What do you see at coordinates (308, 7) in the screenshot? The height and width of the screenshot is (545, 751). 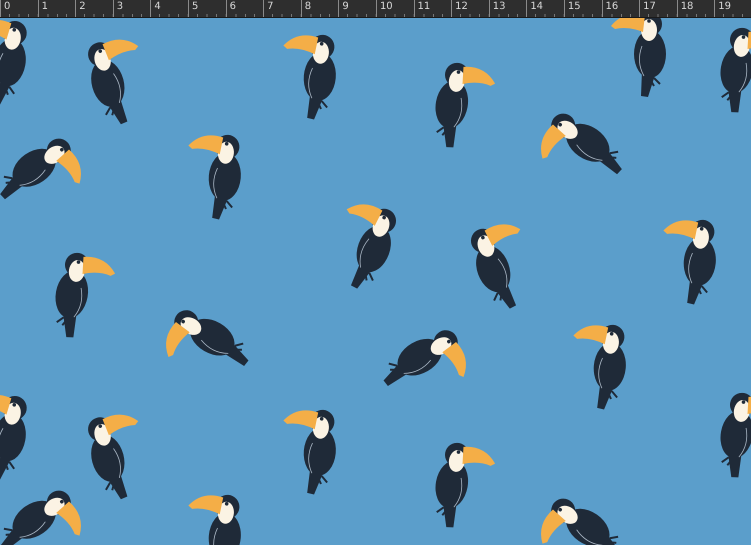 I see `ruler-label: 8` at bounding box center [308, 7].